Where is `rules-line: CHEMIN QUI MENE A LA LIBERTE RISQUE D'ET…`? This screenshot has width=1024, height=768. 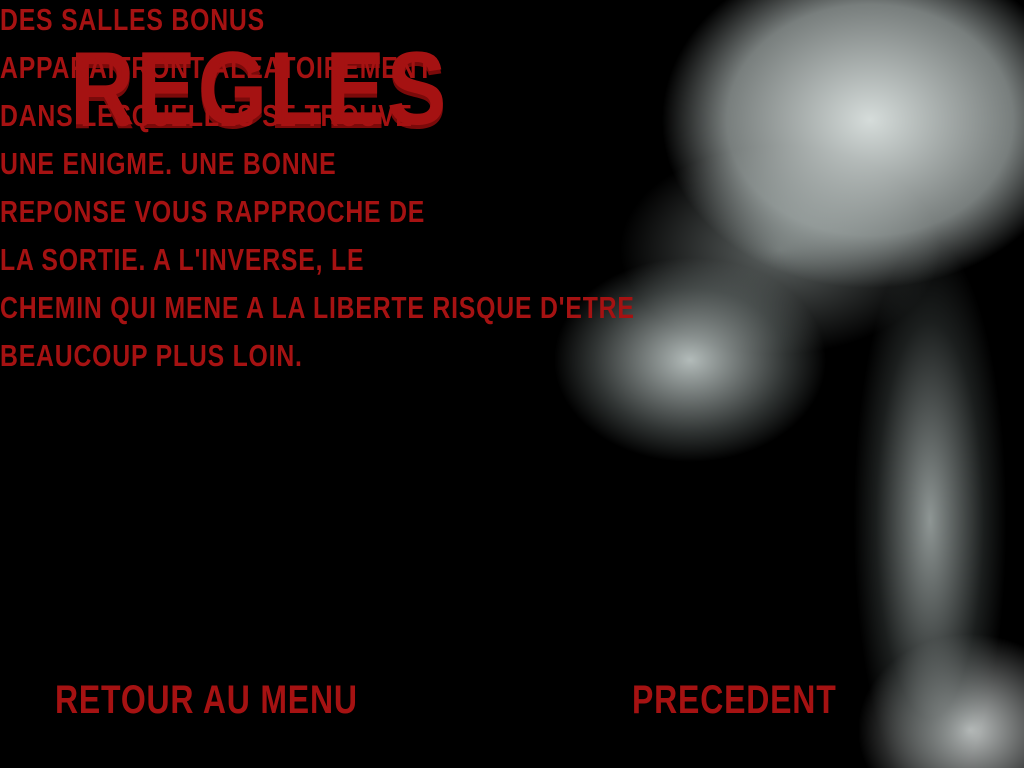 rules-line: CHEMIN QUI MENE A LA LIBERTE RISQUE D'ET… is located at coordinates (317, 307).